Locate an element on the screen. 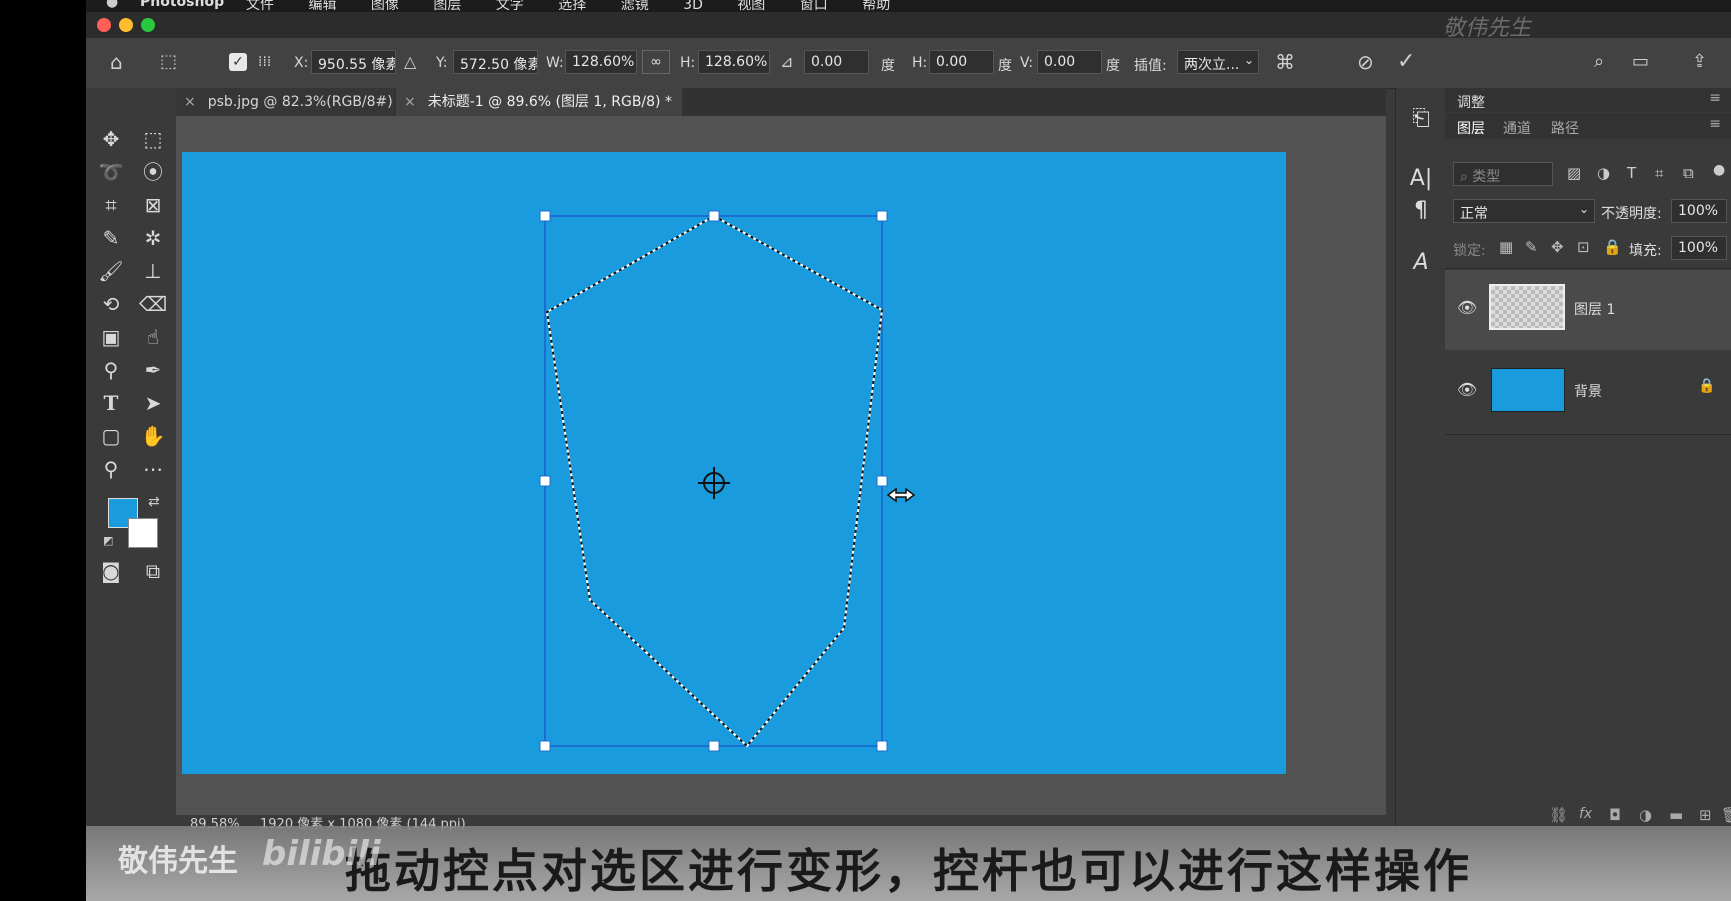  relative-position-icon: △ is located at coordinates (410, 62).